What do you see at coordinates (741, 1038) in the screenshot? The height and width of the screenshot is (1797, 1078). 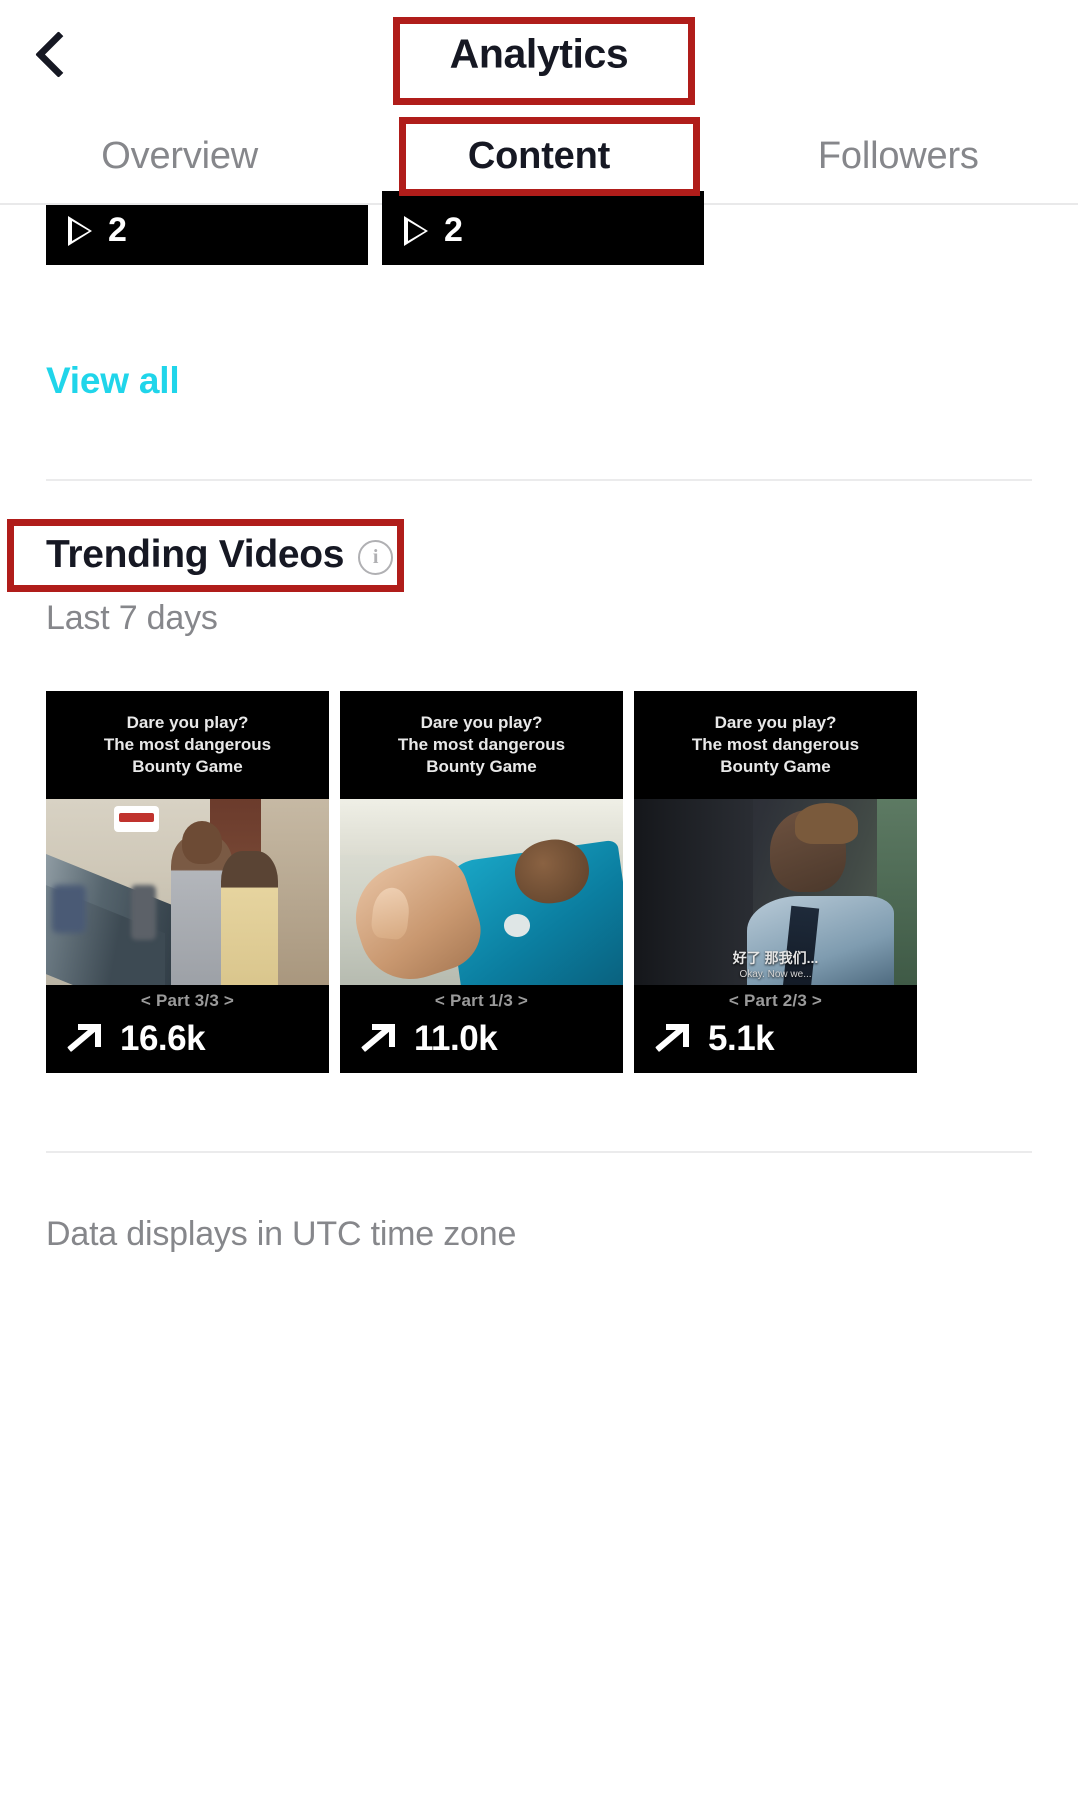 I see `video-metric-value: 5.1k` at bounding box center [741, 1038].